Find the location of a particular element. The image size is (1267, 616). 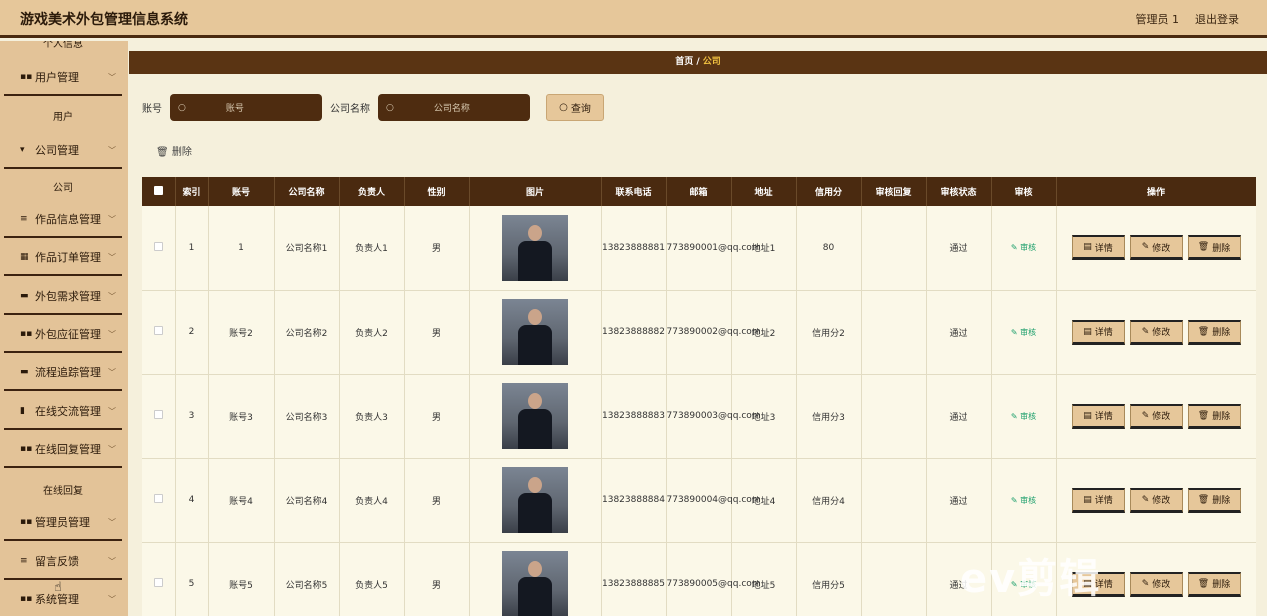

cell-phone: 13823888885 is located at coordinates (634, 579).